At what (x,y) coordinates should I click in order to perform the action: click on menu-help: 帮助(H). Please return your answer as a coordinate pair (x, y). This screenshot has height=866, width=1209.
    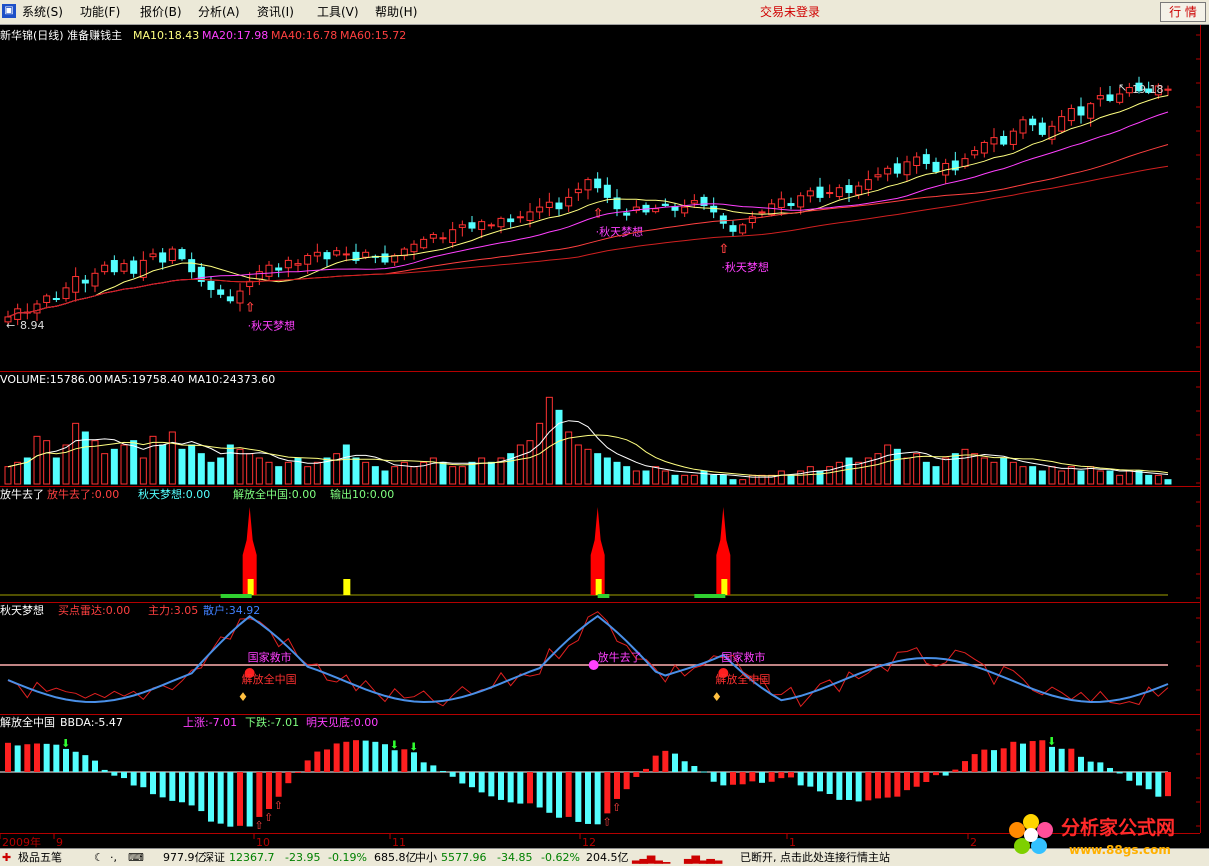
    Looking at the image, I should click on (396, 12).